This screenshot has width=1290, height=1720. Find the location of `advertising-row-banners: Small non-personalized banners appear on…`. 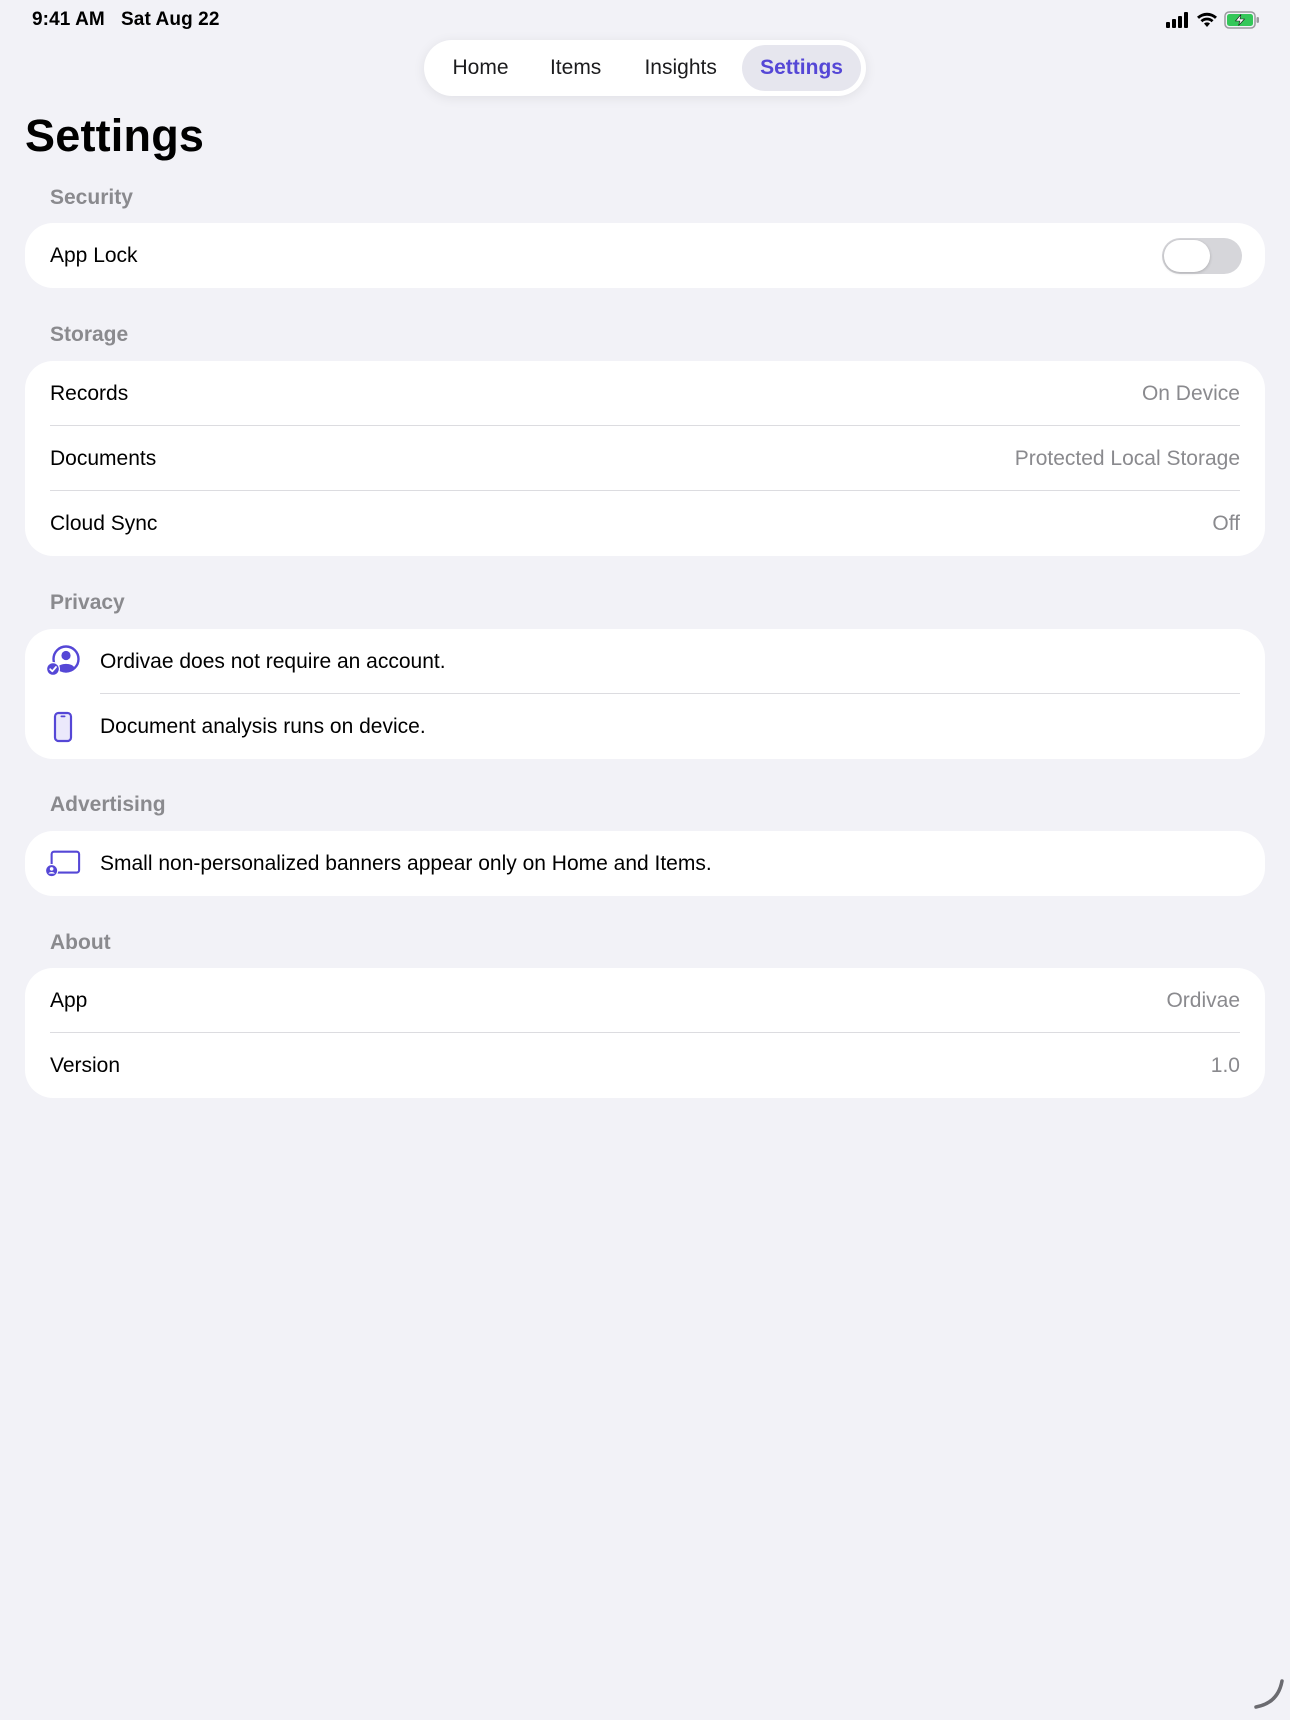

advertising-row-banners: Small non-personalized banners appear on… is located at coordinates (645, 863).